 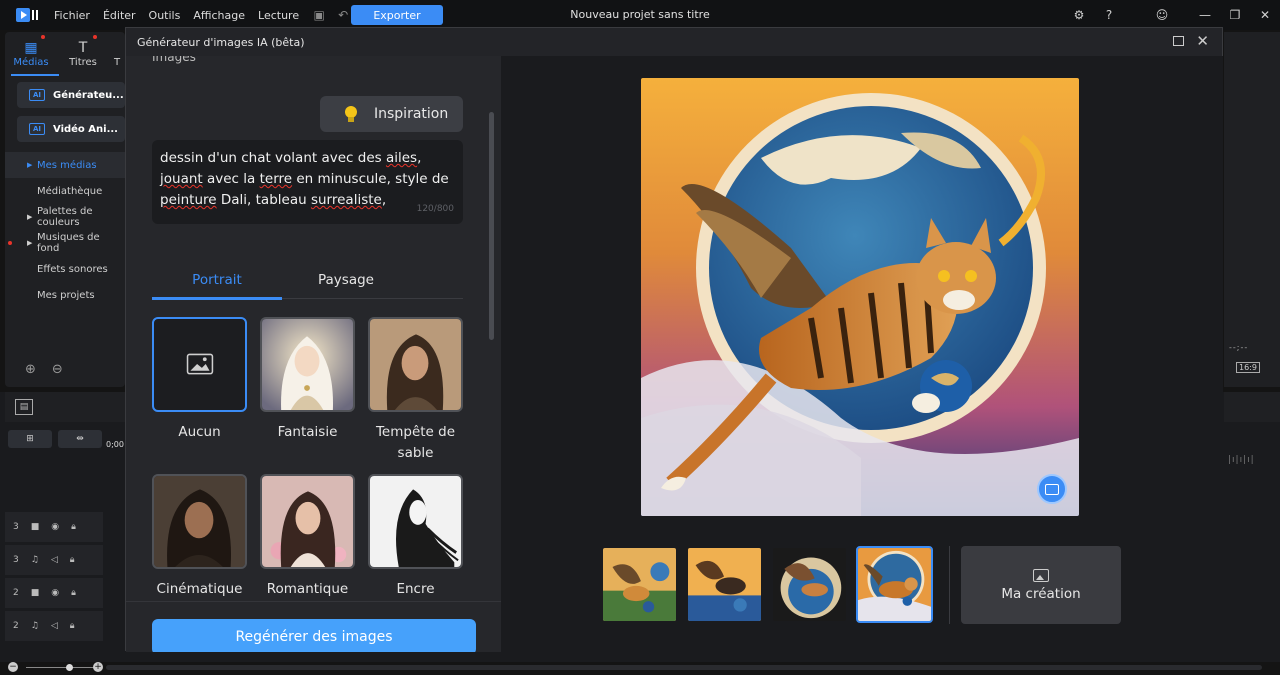 I want to click on tab-underline, so click(x=35, y=75).